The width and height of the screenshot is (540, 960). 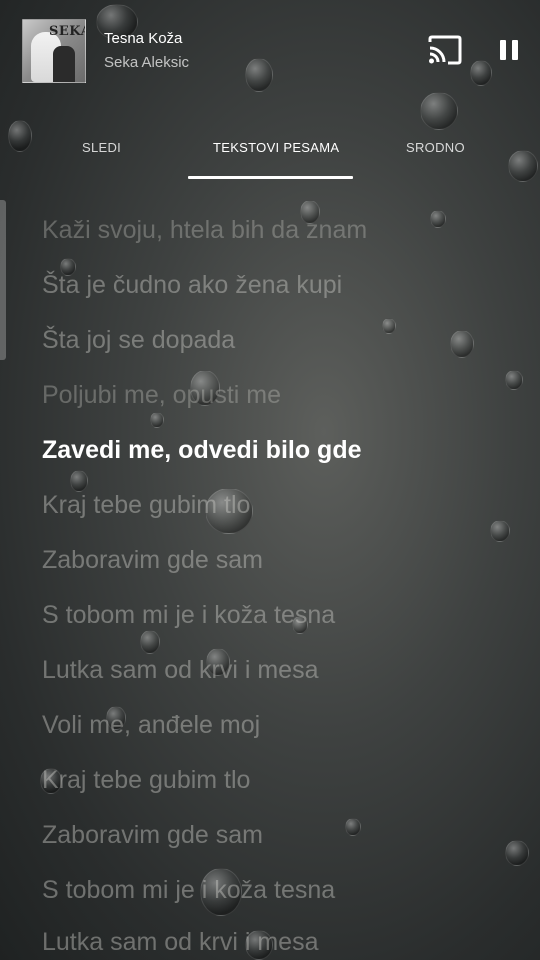 I want to click on tab-sledi: SLEDI, so click(x=101, y=147).